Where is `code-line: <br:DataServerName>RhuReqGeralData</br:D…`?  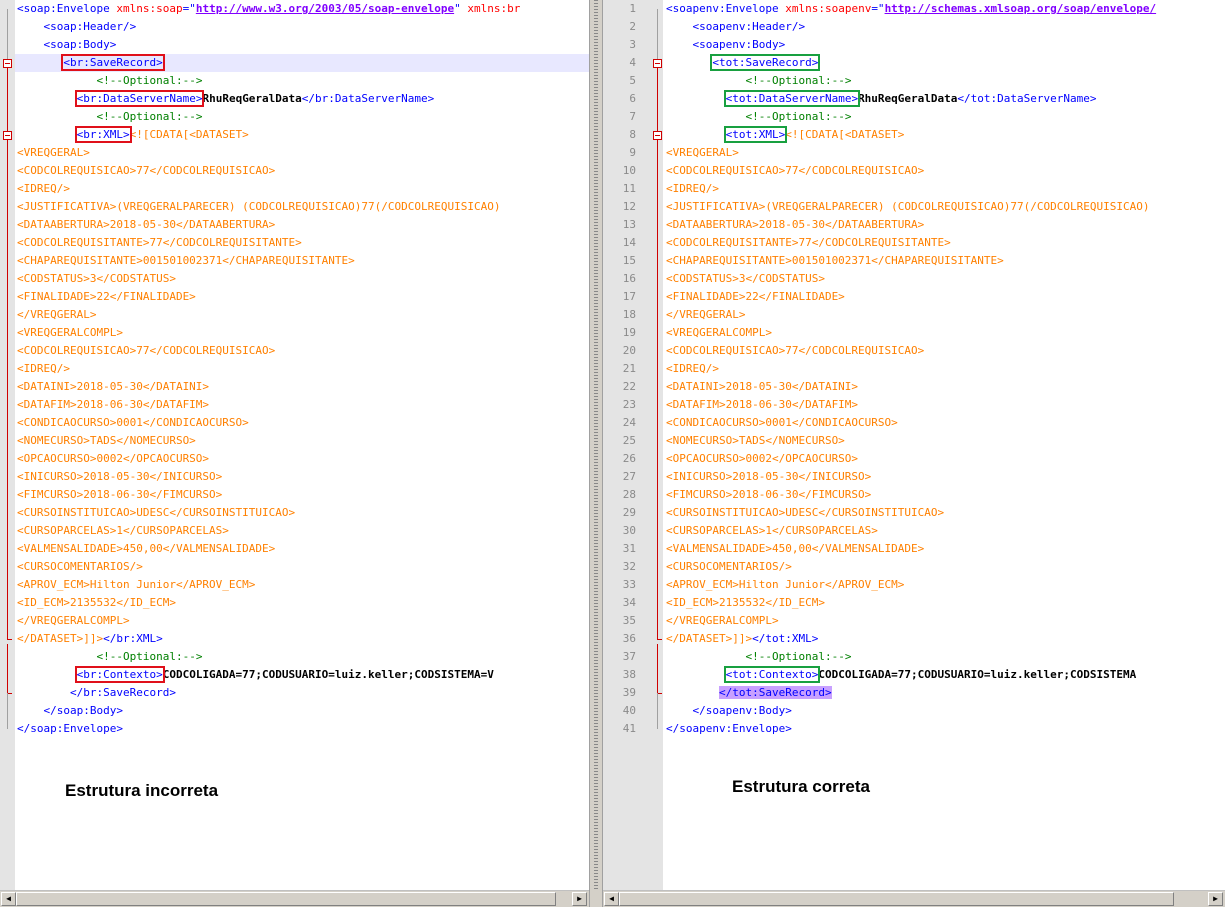 code-line: <br:DataServerName>RhuReqGeralData</br:D… is located at coordinates (225, 99).